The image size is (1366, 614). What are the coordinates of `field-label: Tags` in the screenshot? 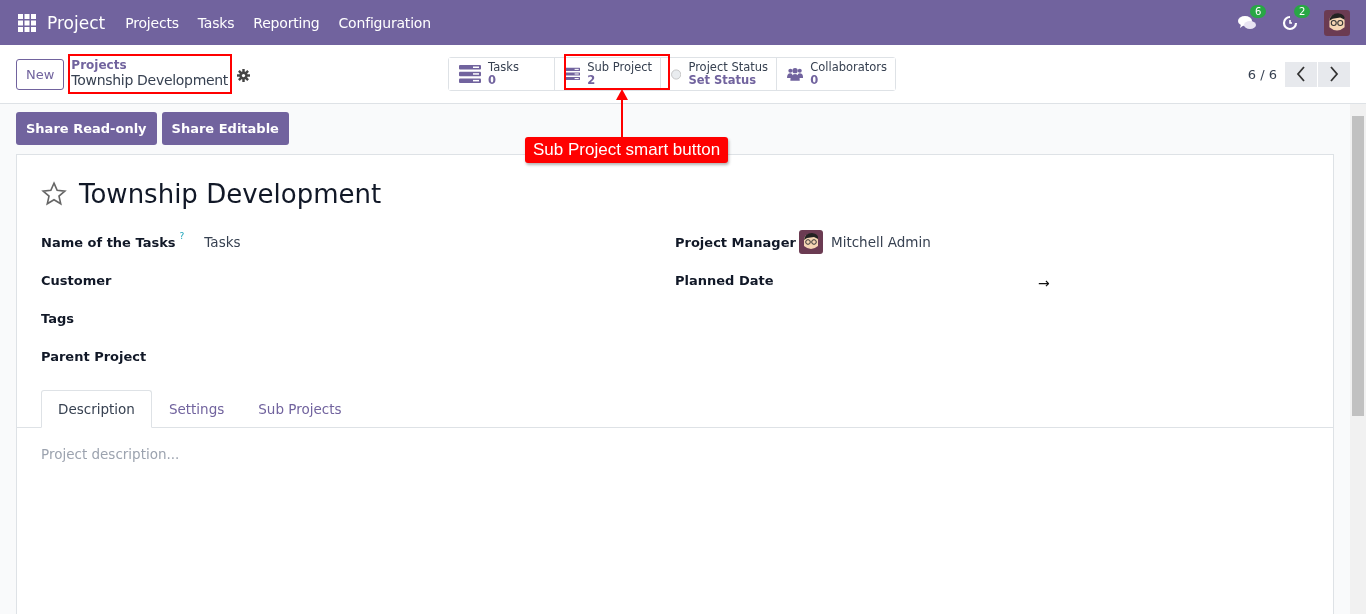 It's located at (57, 318).